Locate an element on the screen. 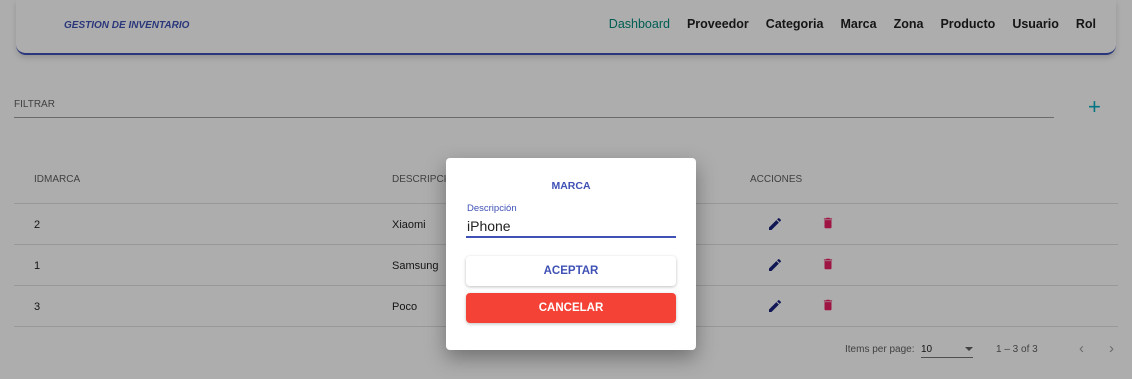 This screenshot has width=1132, height=379. accept-button: ACEPTAR is located at coordinates (571, 271).